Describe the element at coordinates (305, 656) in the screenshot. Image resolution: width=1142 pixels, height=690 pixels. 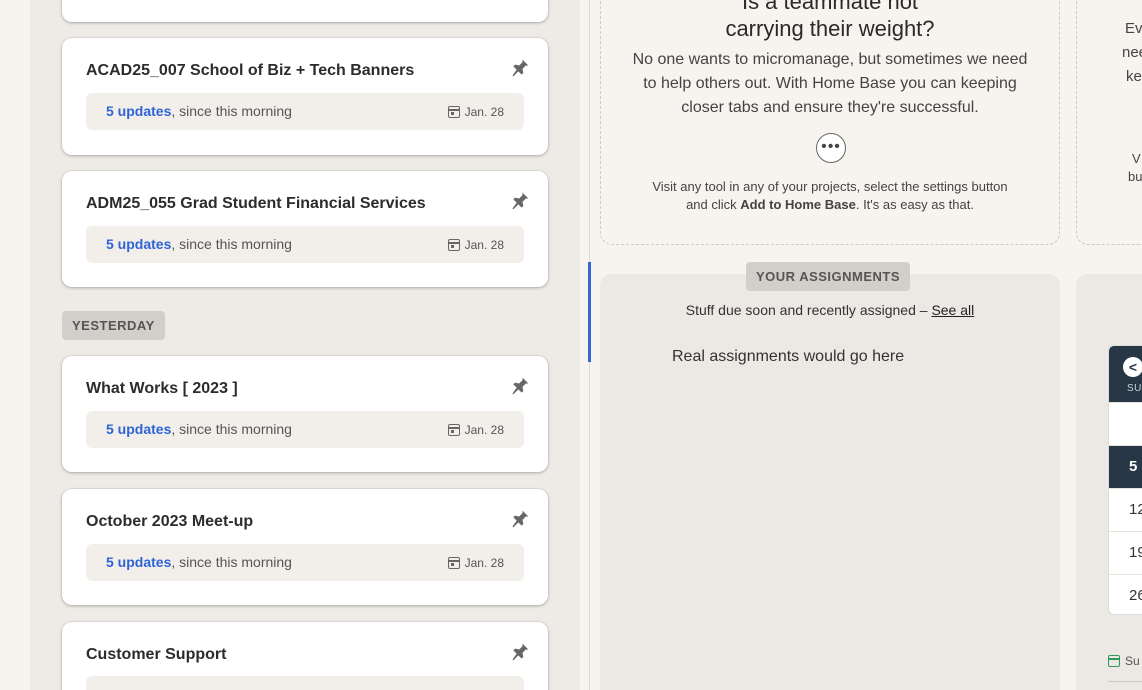
I see `pinned-card: Customer Support` at that location.